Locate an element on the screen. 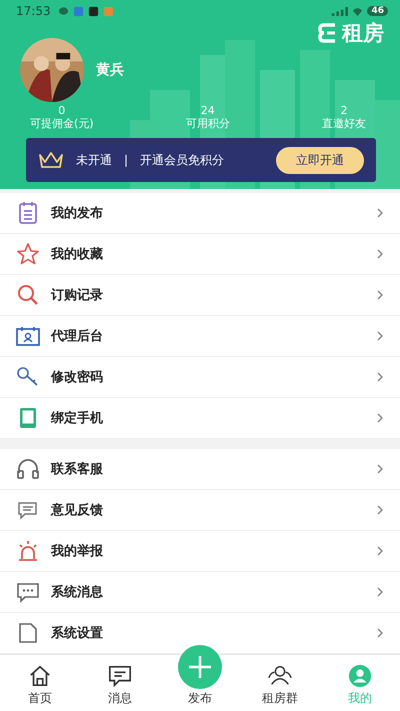 Image resolution: width=400 pixels, height=711 pixels. menu-item: 意见反馈 is located at coordinates (200, 511).